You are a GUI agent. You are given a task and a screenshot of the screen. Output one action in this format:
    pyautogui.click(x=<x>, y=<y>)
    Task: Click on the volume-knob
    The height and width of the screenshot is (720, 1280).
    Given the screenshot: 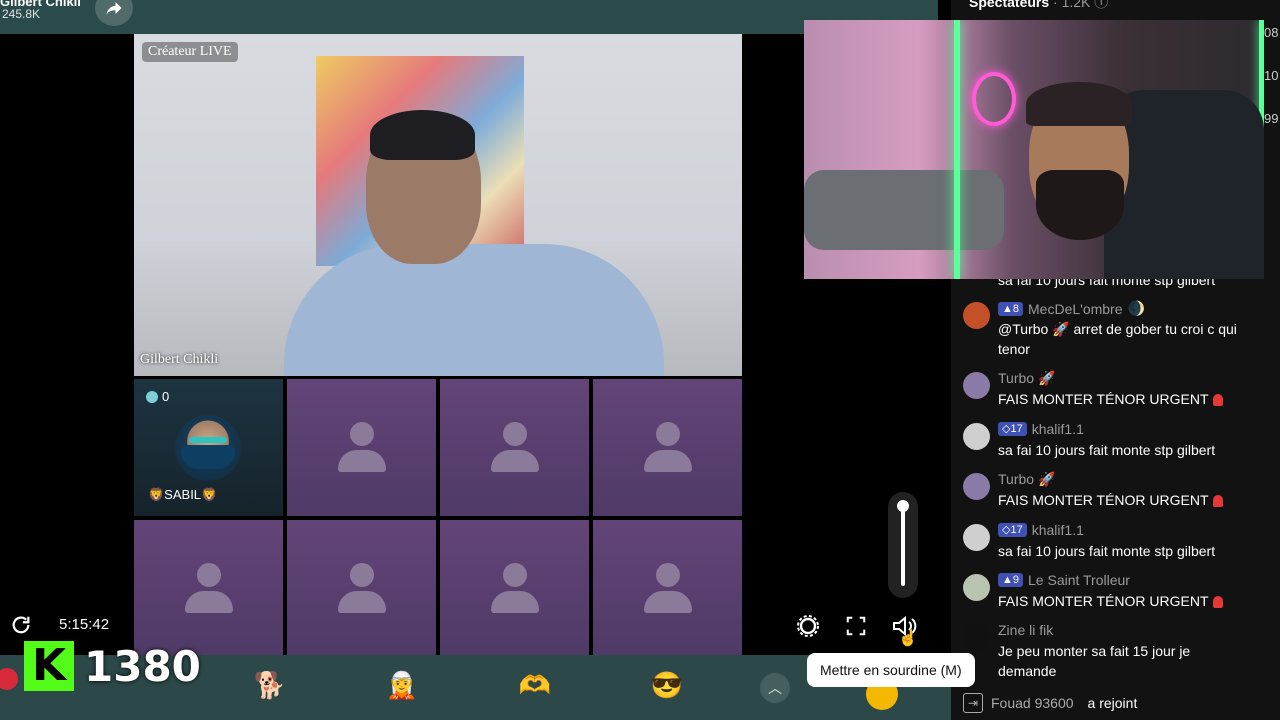 What is the action you would take?
    pyautogui.click(x=903, y=506)
    